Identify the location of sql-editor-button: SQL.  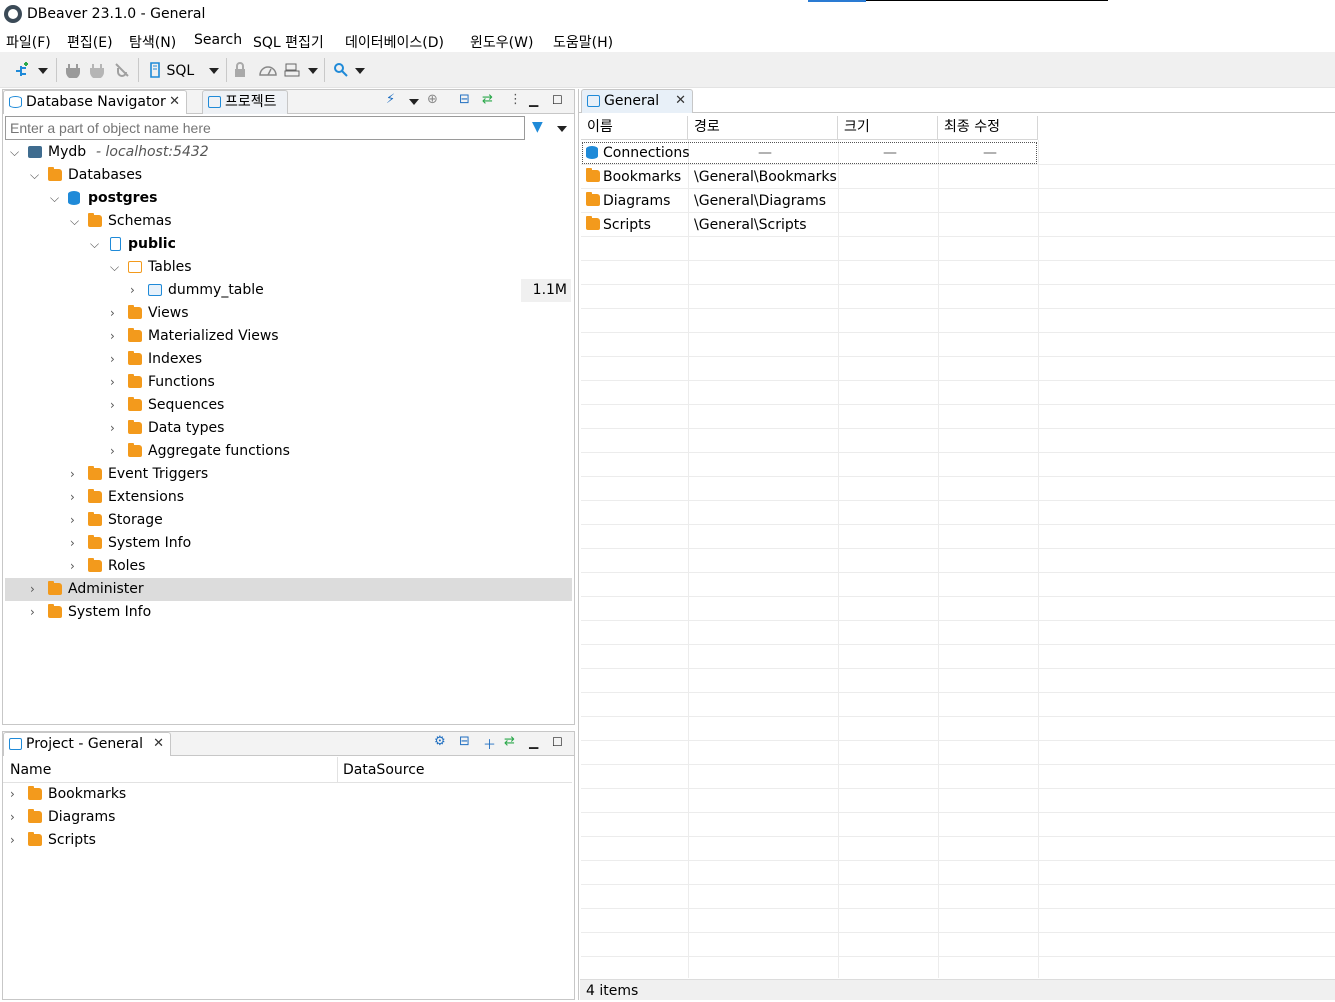
(171, 71).